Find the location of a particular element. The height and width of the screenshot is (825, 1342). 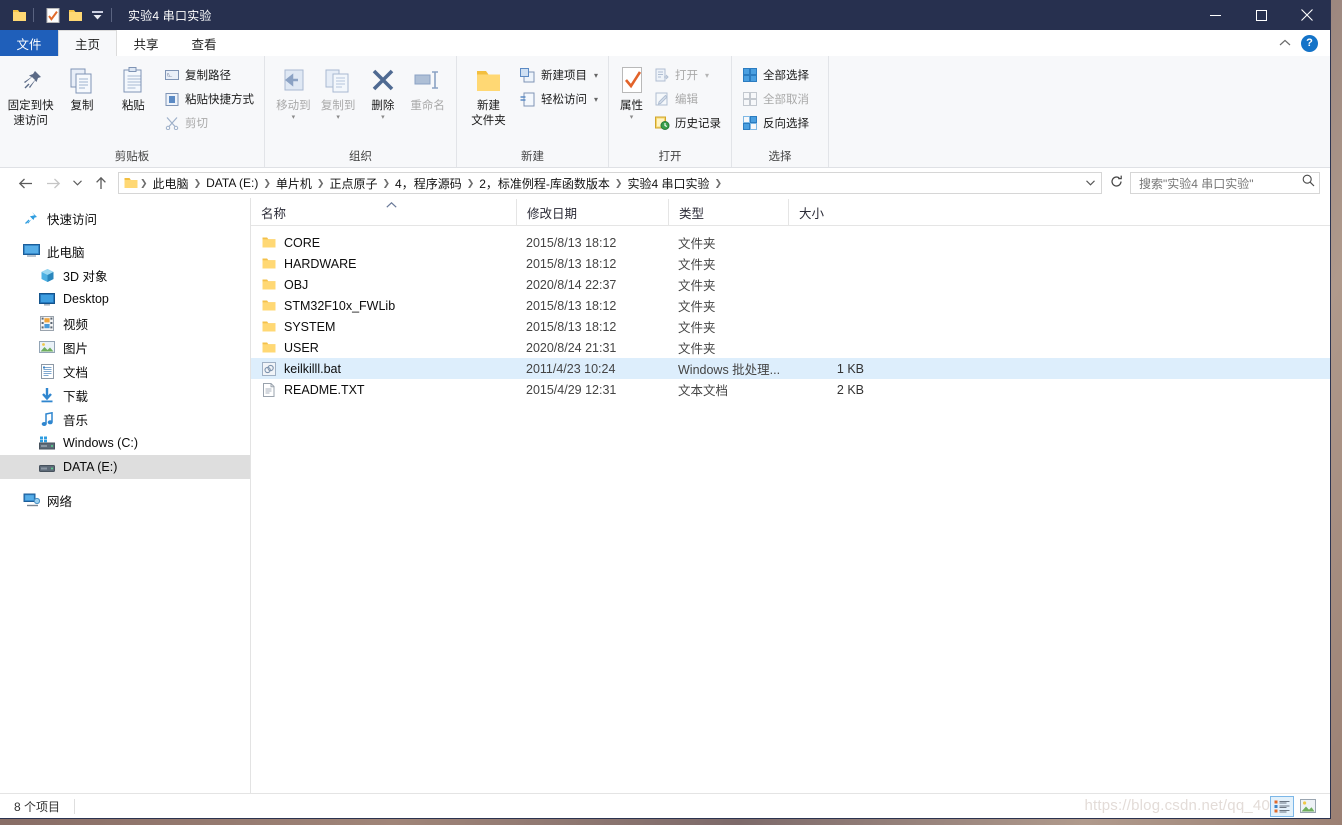

minimize-button is located at coordinates (1215, 15).